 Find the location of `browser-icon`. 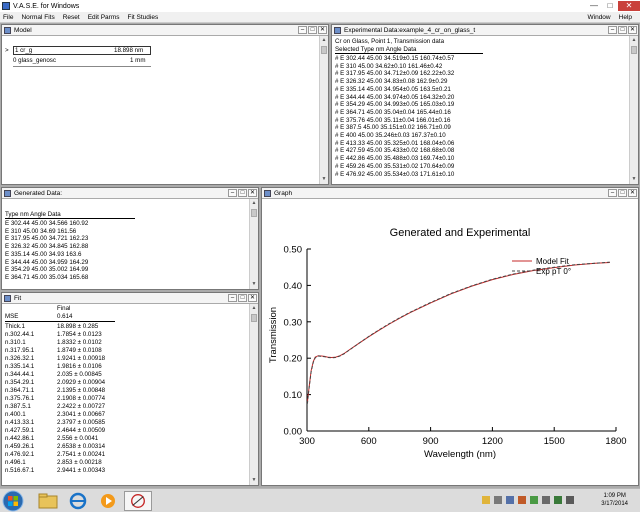

browser-icon is located at coordinates (78, 501).